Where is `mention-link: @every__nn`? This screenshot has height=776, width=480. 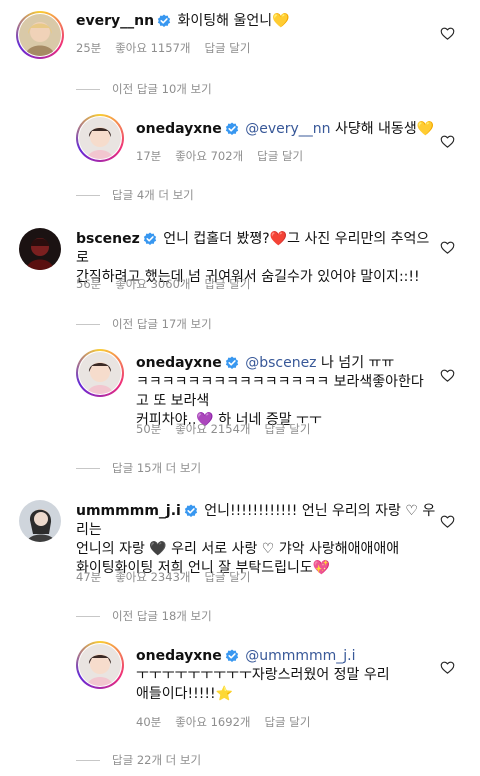
mention-link: @every__nn is located at coordinates (287, 129).